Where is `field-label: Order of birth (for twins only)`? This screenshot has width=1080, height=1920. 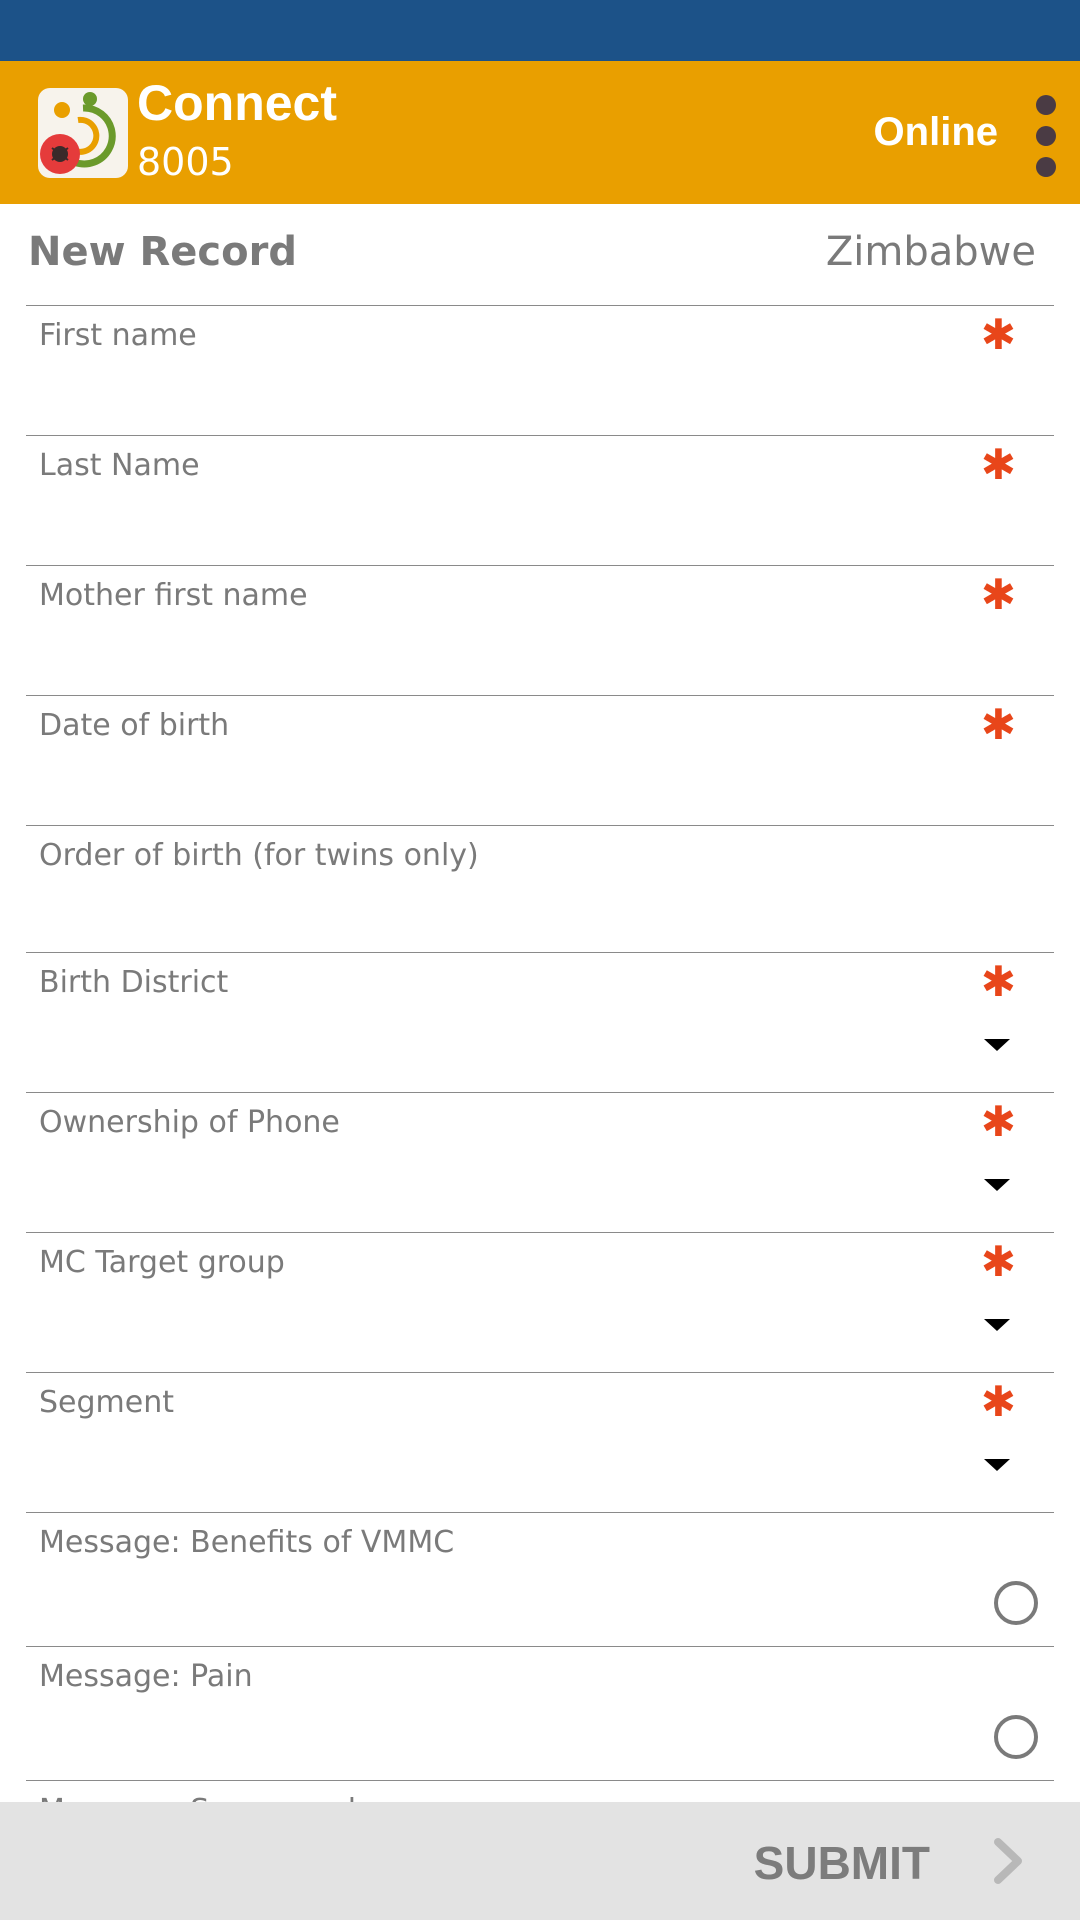
field-label: Order of birth (for twins only) is located at coordinates (259, 855).